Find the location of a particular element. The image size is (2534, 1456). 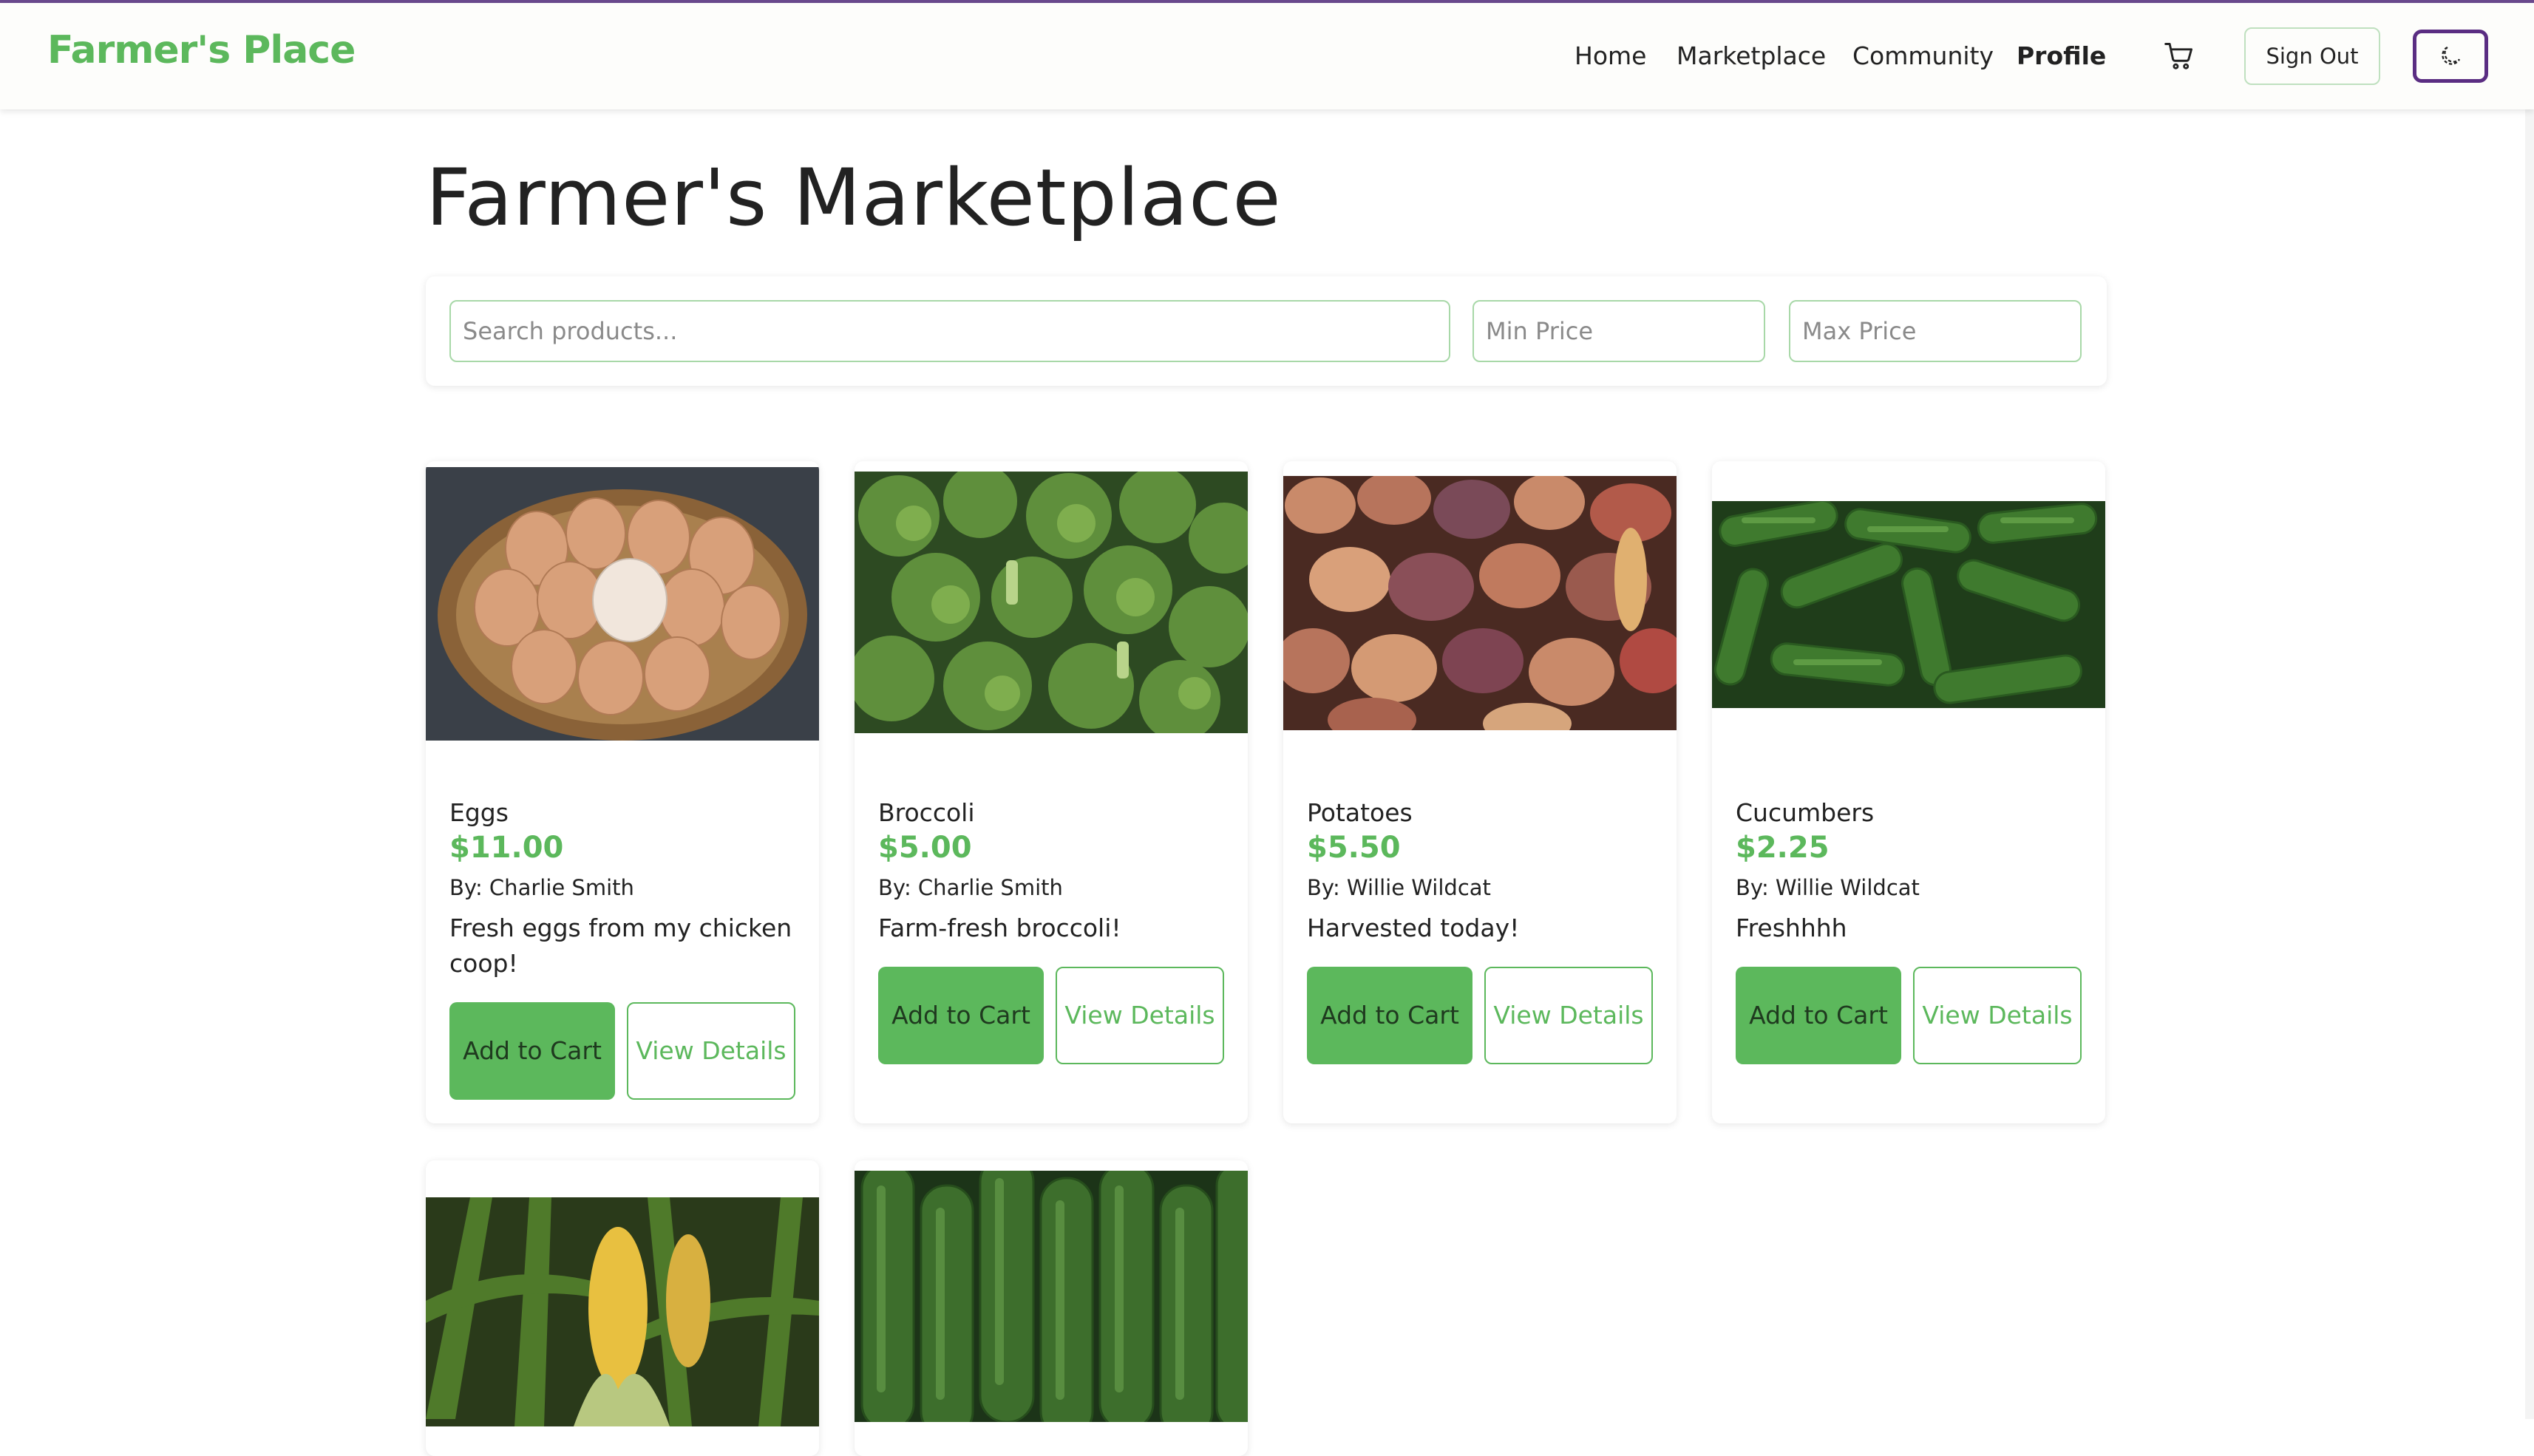

min-price-input is located at coordinates (1618, 331).